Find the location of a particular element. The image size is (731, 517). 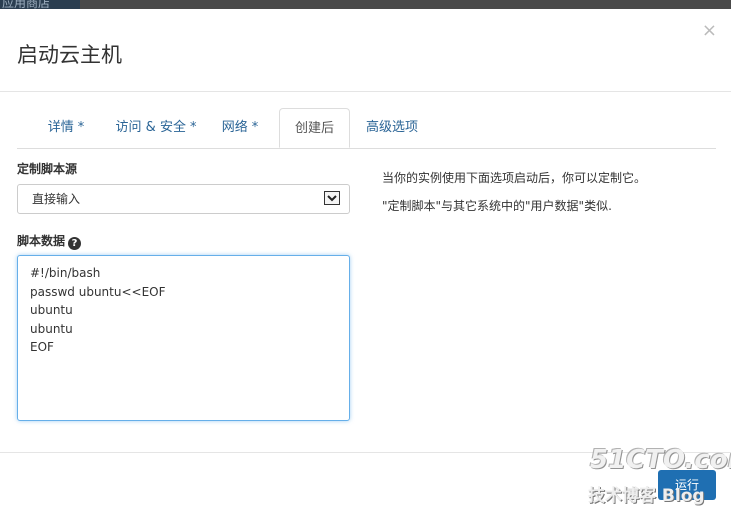

tab-details: 详情 * is located at coordinates (66, 128).